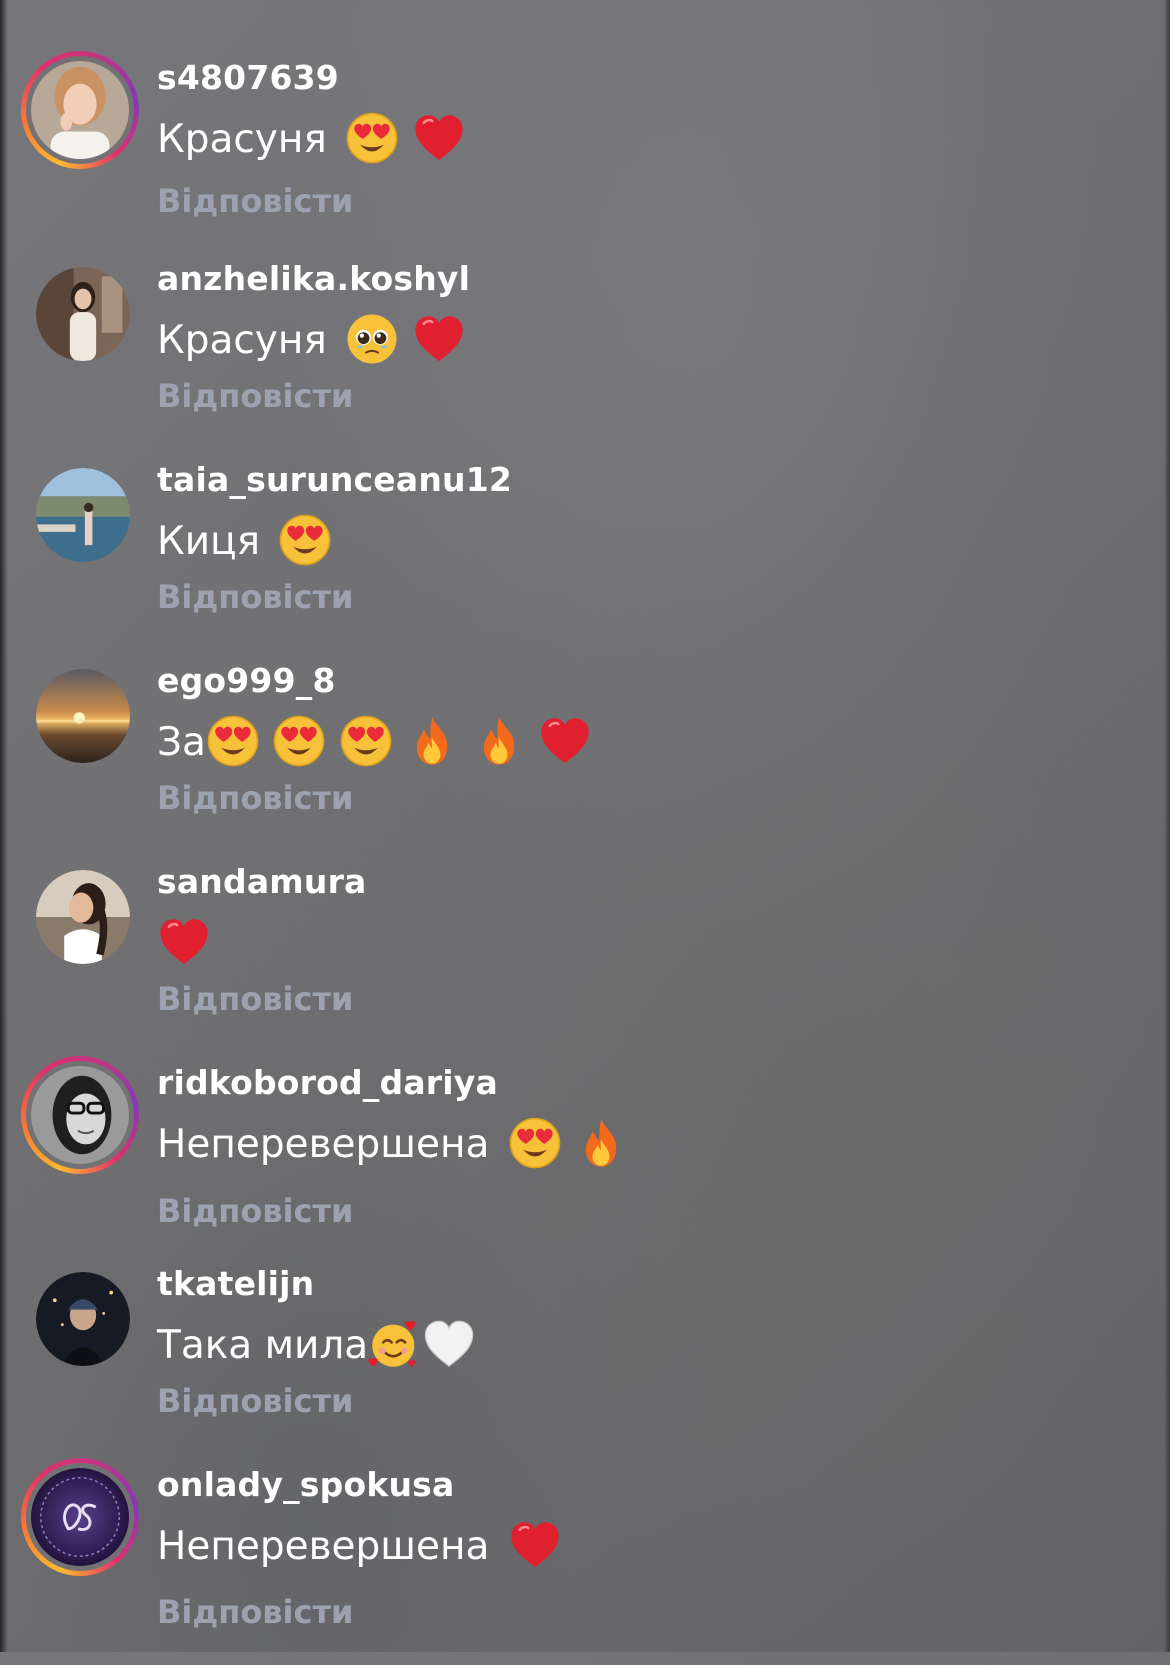  What do you see at coordinates (313, 278) in the screenshot?
I see `comment-username: anzhelika.koshyl` at bounding box center [313, 278].